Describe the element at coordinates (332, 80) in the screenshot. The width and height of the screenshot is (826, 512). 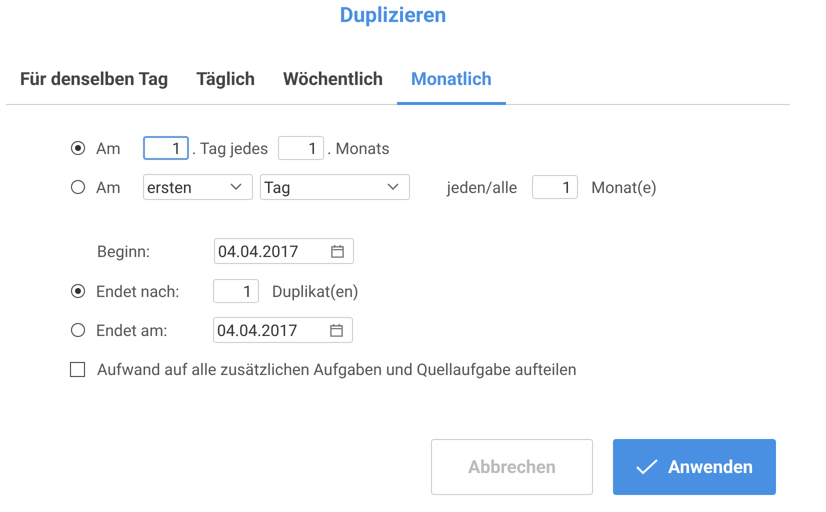
I see `tab: Wöchentlich` at that location.